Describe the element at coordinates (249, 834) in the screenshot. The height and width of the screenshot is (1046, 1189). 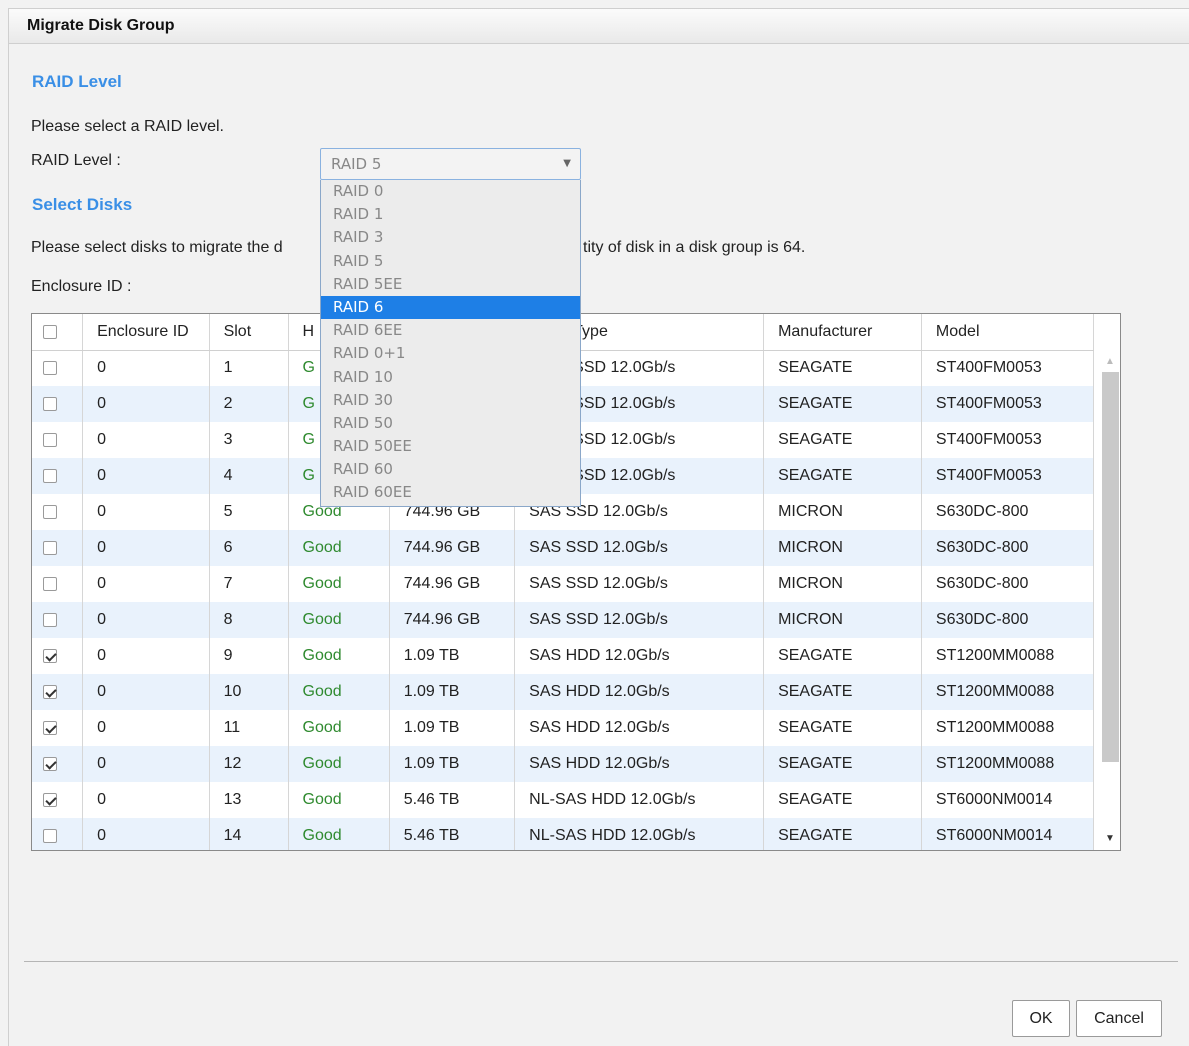
I see `cell-slot: 14` at that location.